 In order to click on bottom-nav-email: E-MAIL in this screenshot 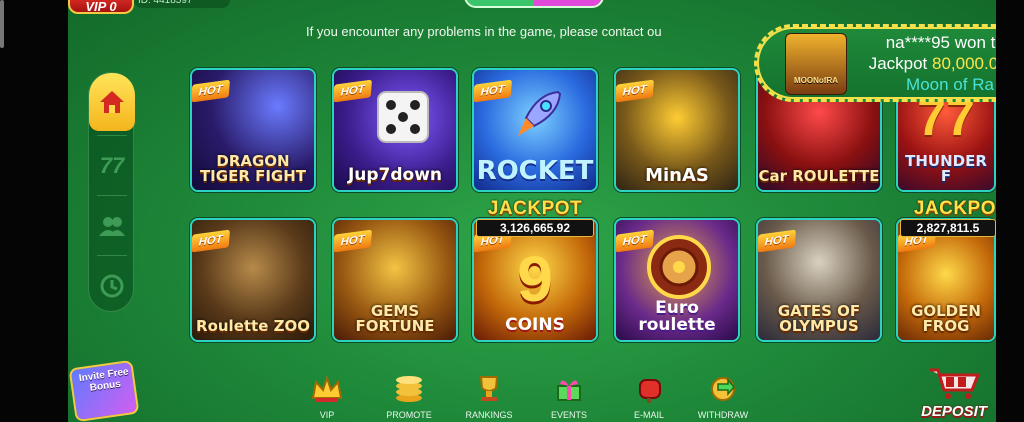, I will do `click(649, 397)`.